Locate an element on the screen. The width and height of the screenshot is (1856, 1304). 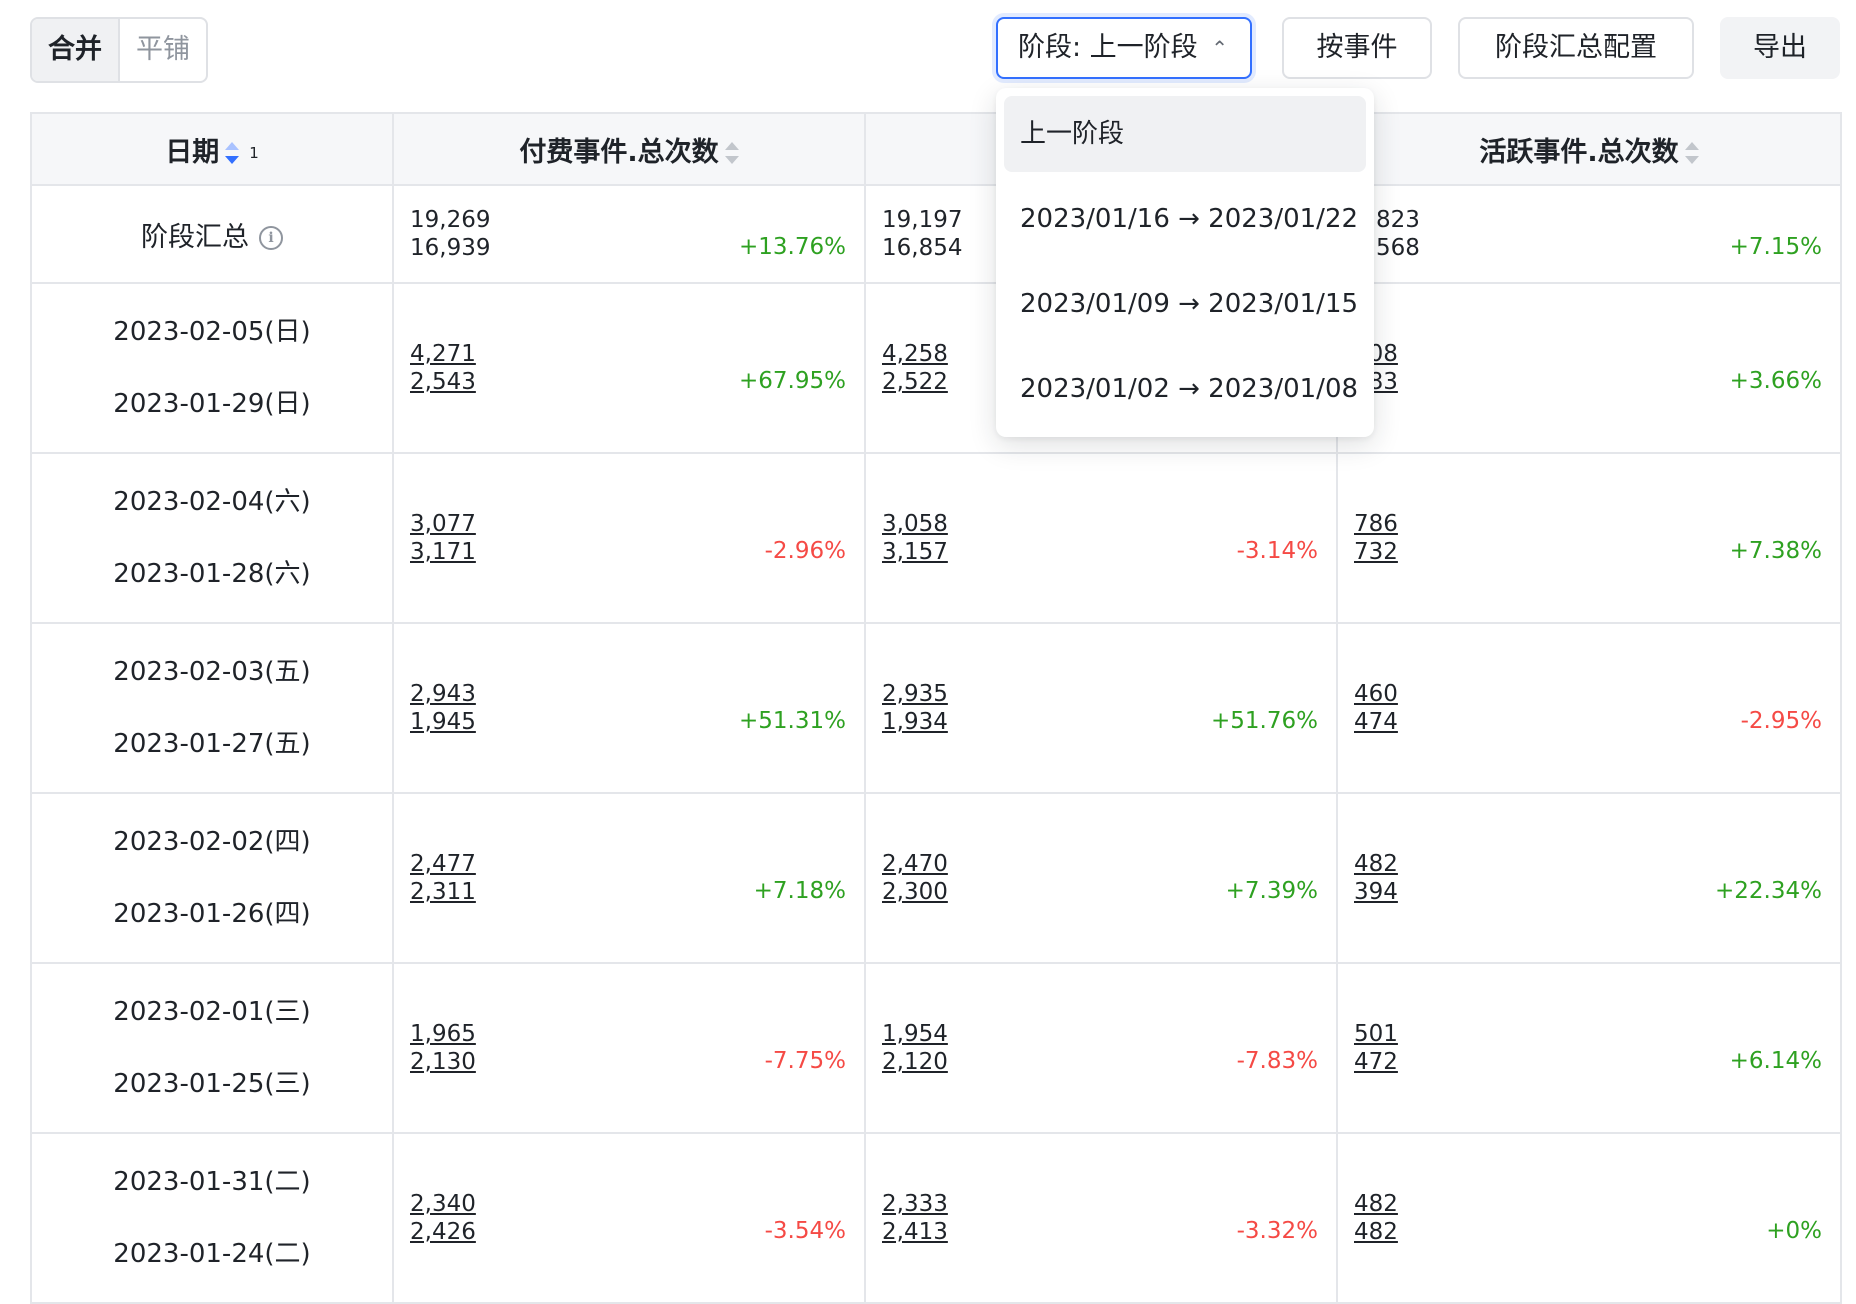
change-percent: +7.38% is located at coordinates (1775, 551).